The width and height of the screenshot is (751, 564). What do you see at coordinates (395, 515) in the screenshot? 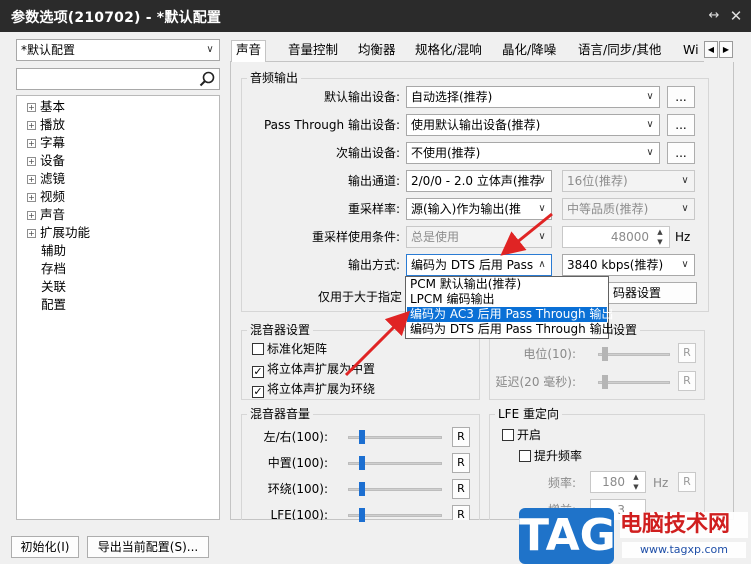
I see `volume-lfe-slider` at bounding box center [395, 515].